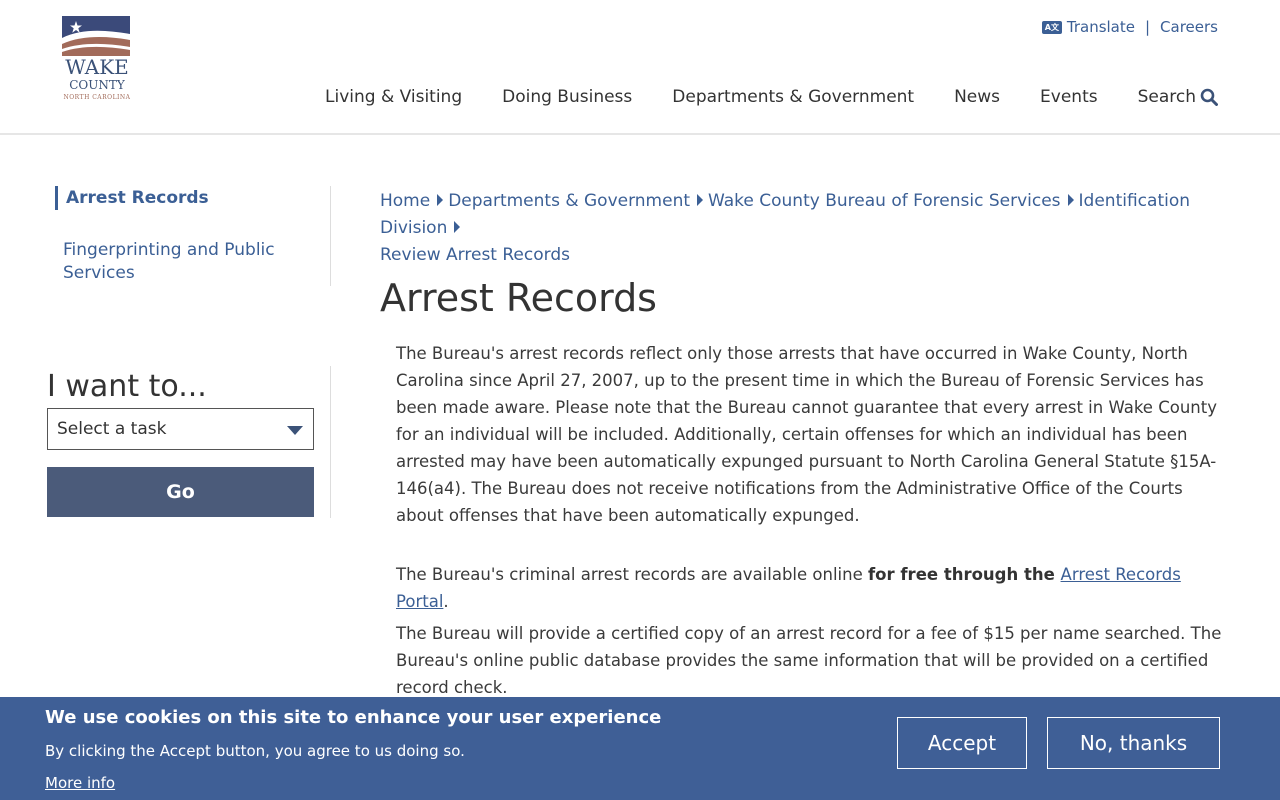  Describe the element at coordinates (1166, 97) in the screenshot. I see `search-label: Search` at that location.